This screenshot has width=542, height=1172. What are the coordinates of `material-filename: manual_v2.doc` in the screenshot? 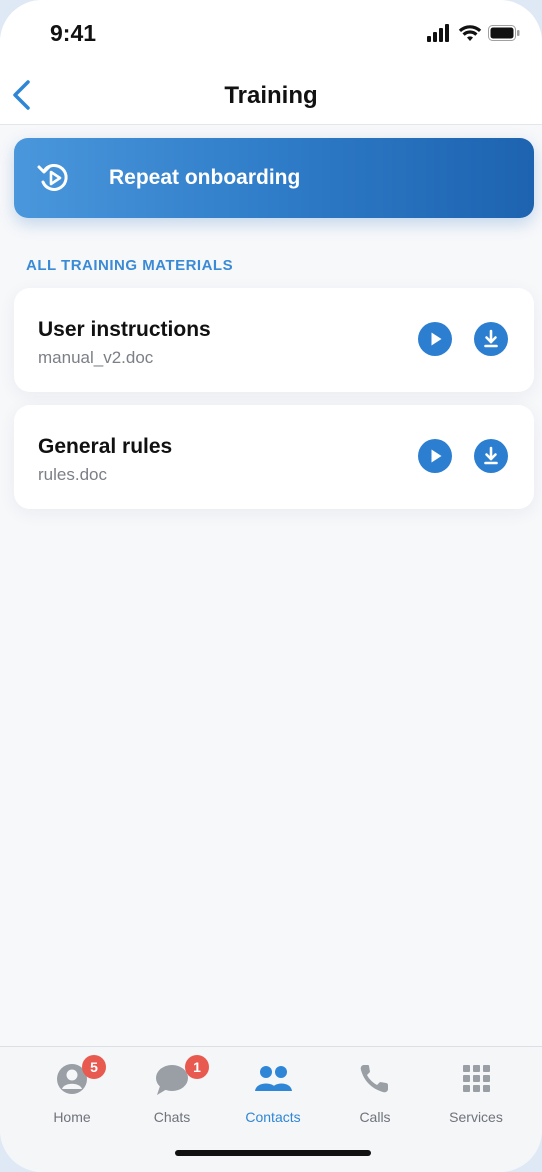 It's located at (96, 357).